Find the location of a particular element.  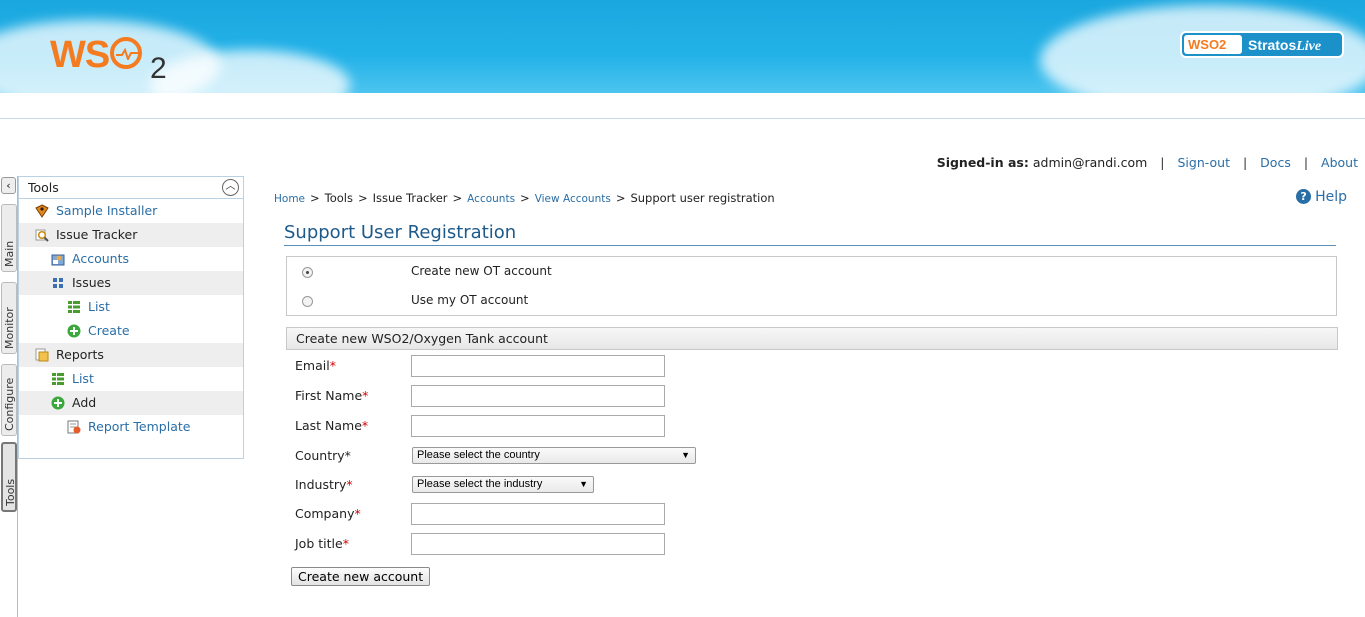

industry-row: Industry* Please select the industry ▼ is located at coordinates (545, 485).